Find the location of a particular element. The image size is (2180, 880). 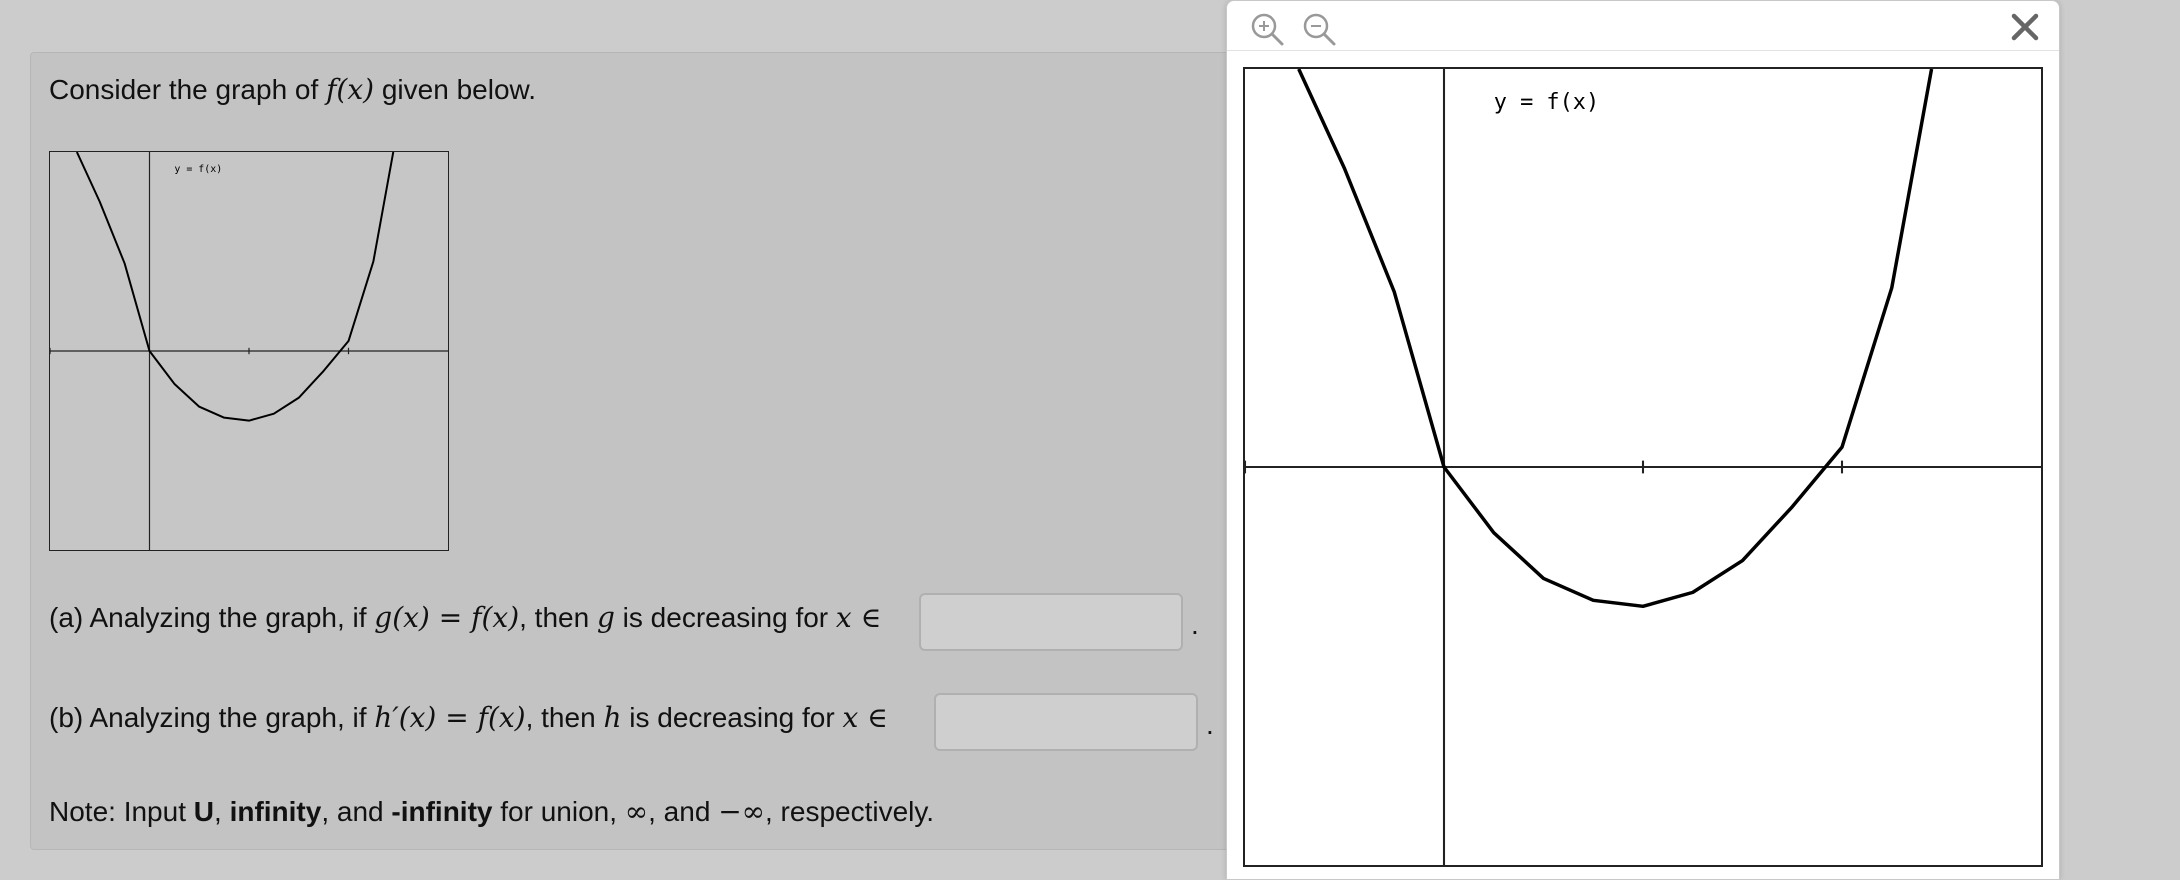

part-b-answer-input is located at coordinates (1066, 722).